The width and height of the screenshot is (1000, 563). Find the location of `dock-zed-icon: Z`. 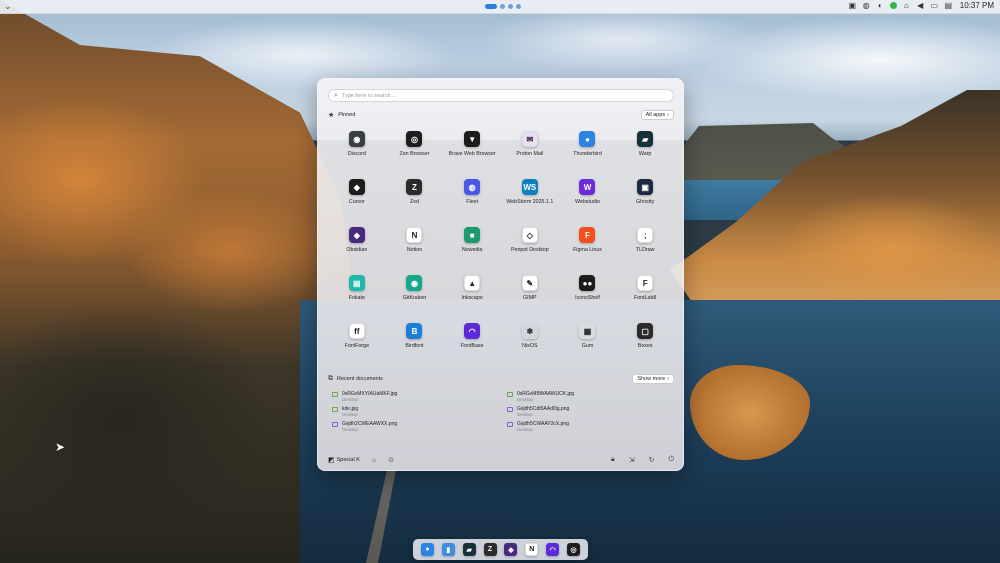

dock-zed-icon: Z is located at coordinates (490, 549).